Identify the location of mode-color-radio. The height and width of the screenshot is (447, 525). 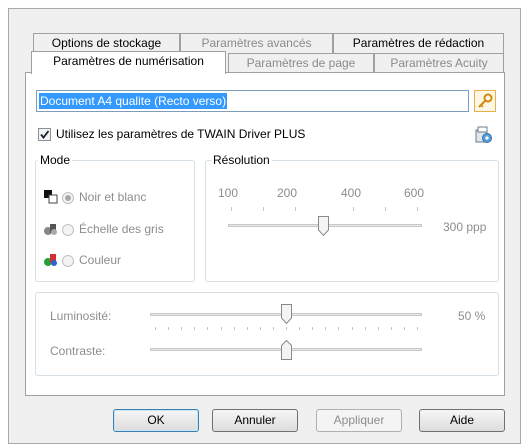
(68, 261).